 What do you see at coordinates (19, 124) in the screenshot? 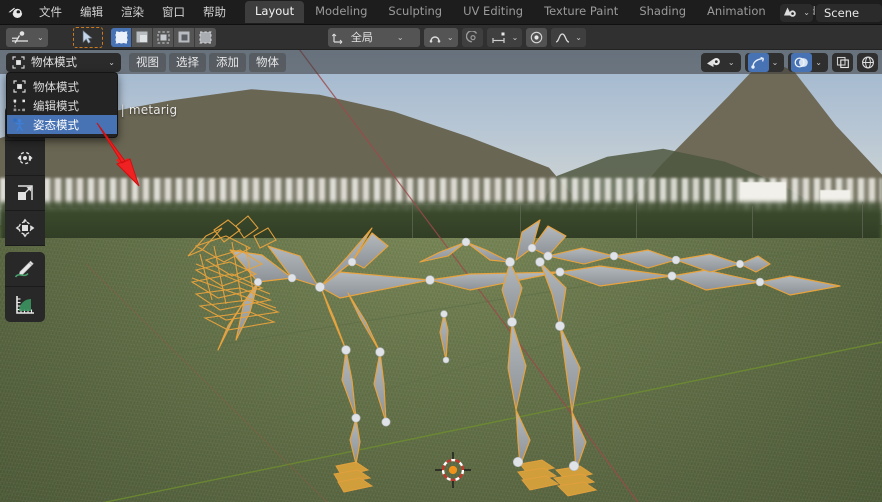
I see `pose-mode-icon` at bounding box center [19, 124].